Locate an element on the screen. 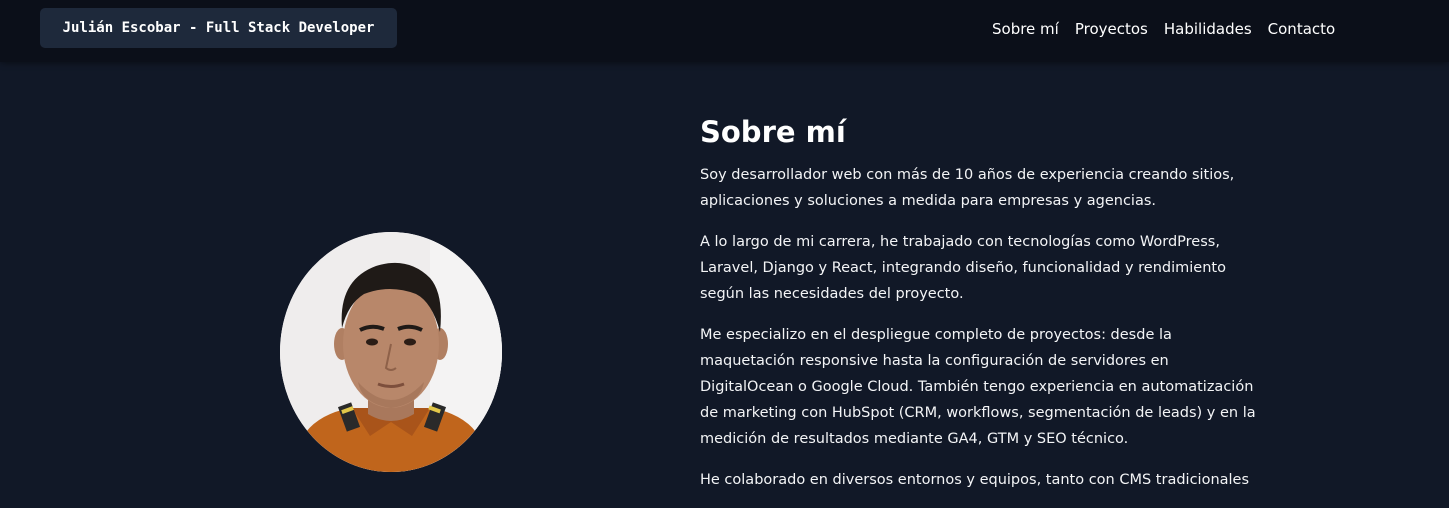 This screenshot has width=1449, height=508. profile-photo is located at coordinates (391, 352).